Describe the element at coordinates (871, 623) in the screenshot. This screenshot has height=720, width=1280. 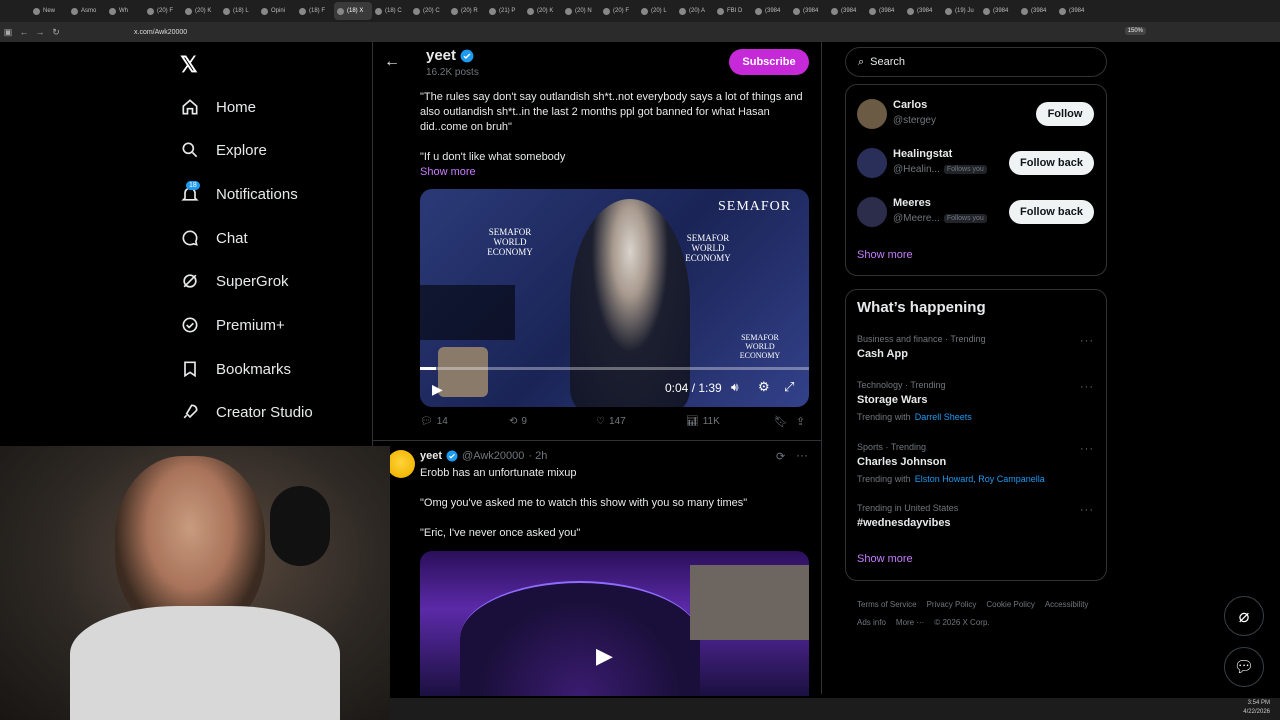
I see `footer-link: Ads info` at that location.